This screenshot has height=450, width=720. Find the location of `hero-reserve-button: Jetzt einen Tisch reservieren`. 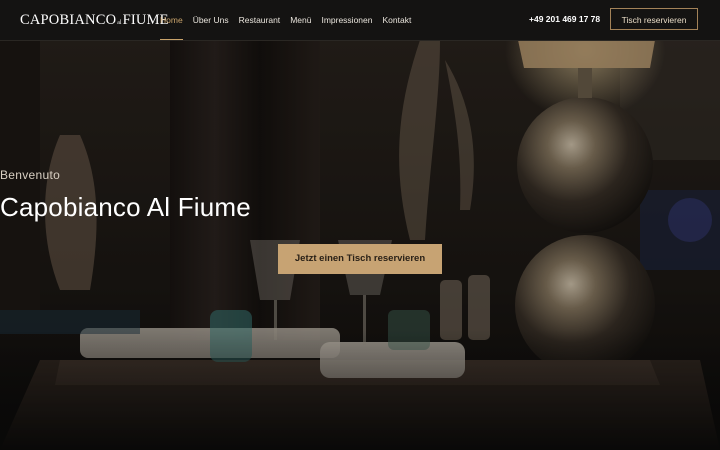

hero-reserve-button: Jetzt einen Tisch reservieren is located at coordinates (360, 259).